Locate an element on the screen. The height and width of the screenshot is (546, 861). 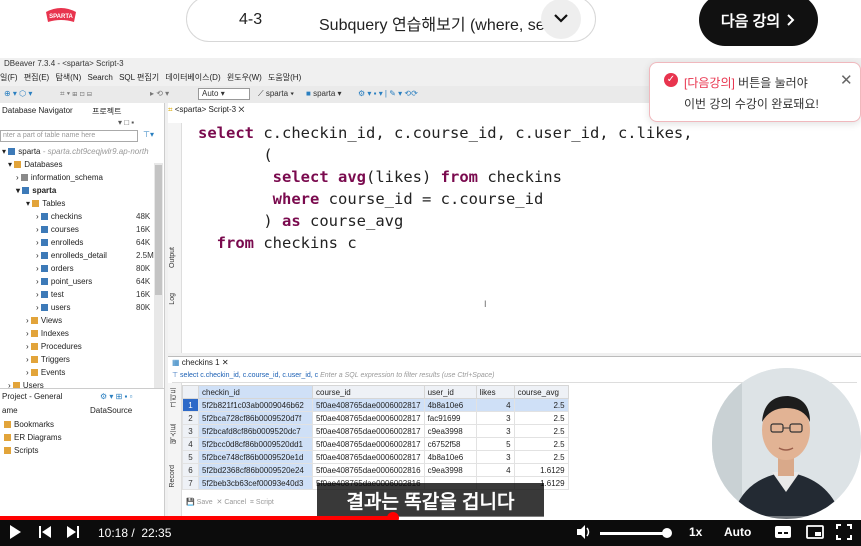
active-schema: ■ sparta ▾ is located at coordinates (324, 93).